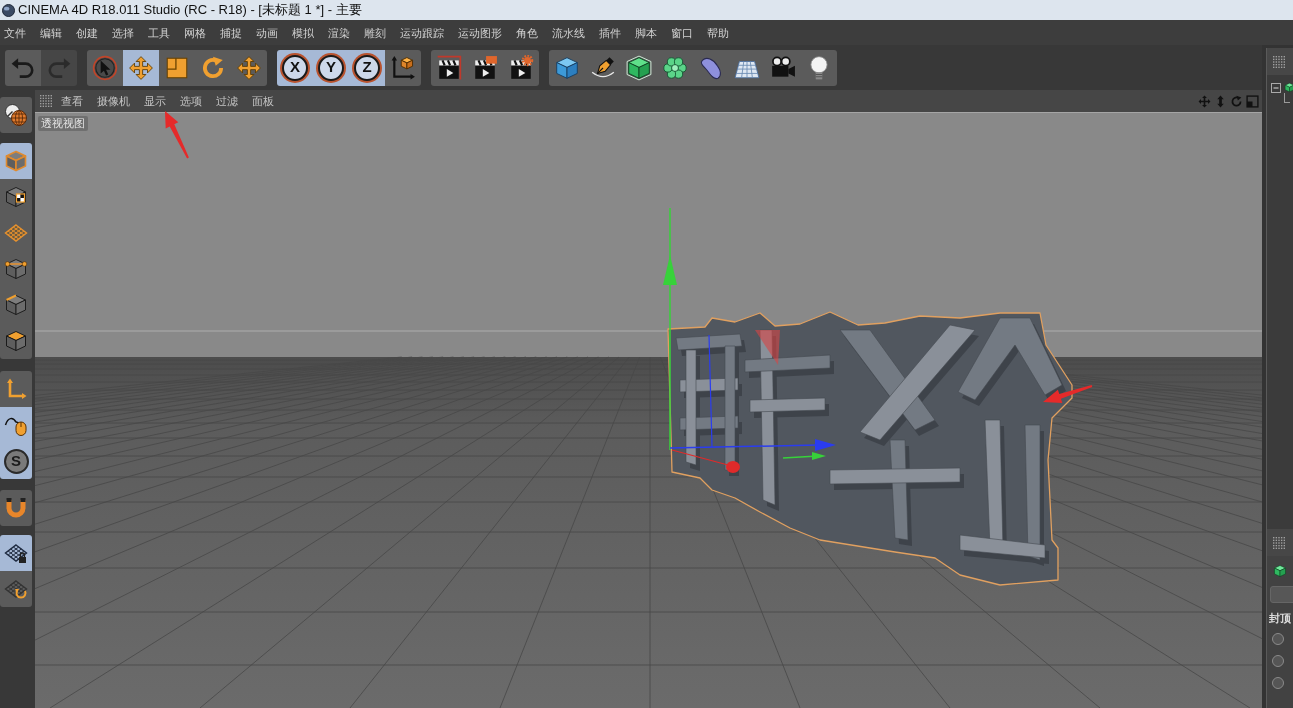 This screenshot has width=1293, height=708. What do you see at coordinates (190, 10) in the screenshot?
I see `window-title: CINEMA 4D R18.011 Studio (RC - R18) - [未标题 1 *] - 主要` at bounding box center [190, 10].